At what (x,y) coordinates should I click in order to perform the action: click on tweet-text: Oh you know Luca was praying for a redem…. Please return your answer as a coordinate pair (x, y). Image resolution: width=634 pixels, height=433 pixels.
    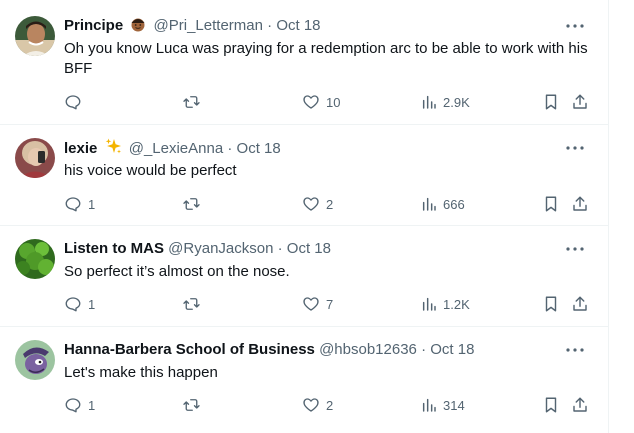
    Looking at the image, I should click on (326, 58).